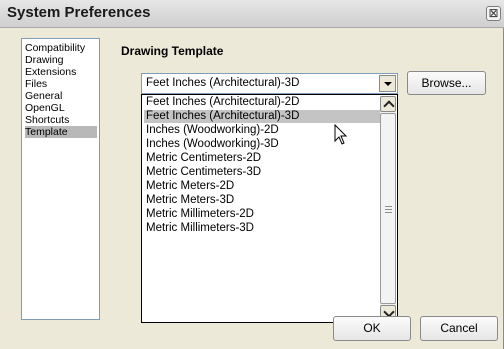  Describe the element at coordinates (61, 48) in the screenshot. I see `sidebar-item-compatibility: Compatibility` at that location.